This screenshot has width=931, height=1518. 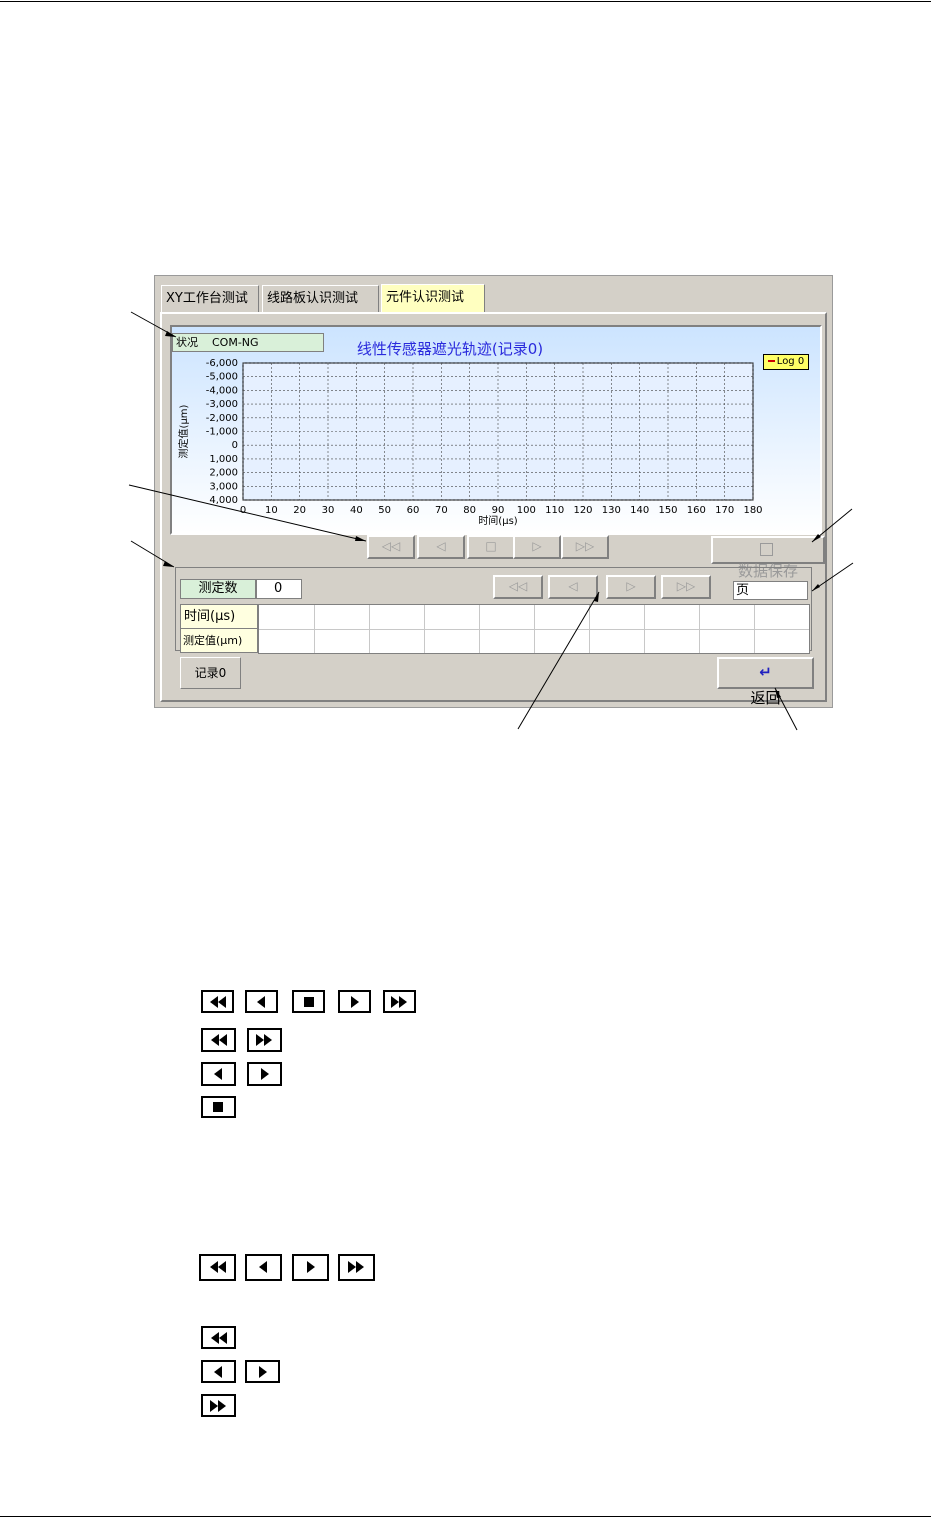 I want to click on callout-page-field-head, so click(x=816, y=587).